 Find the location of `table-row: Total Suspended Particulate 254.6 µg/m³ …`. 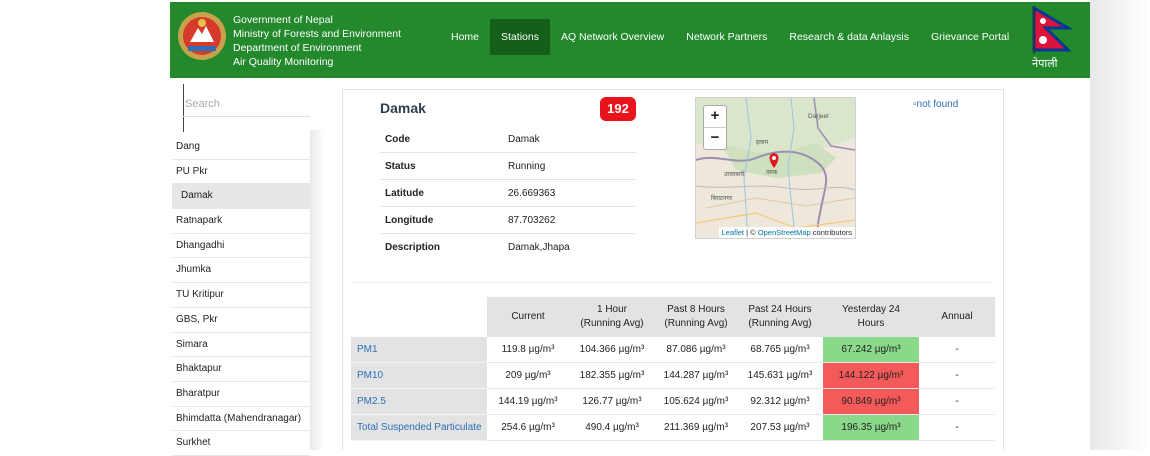

table-row: Total Suspended Particulate 254.6 µg/m³ … is located at coordinates (673, 427).